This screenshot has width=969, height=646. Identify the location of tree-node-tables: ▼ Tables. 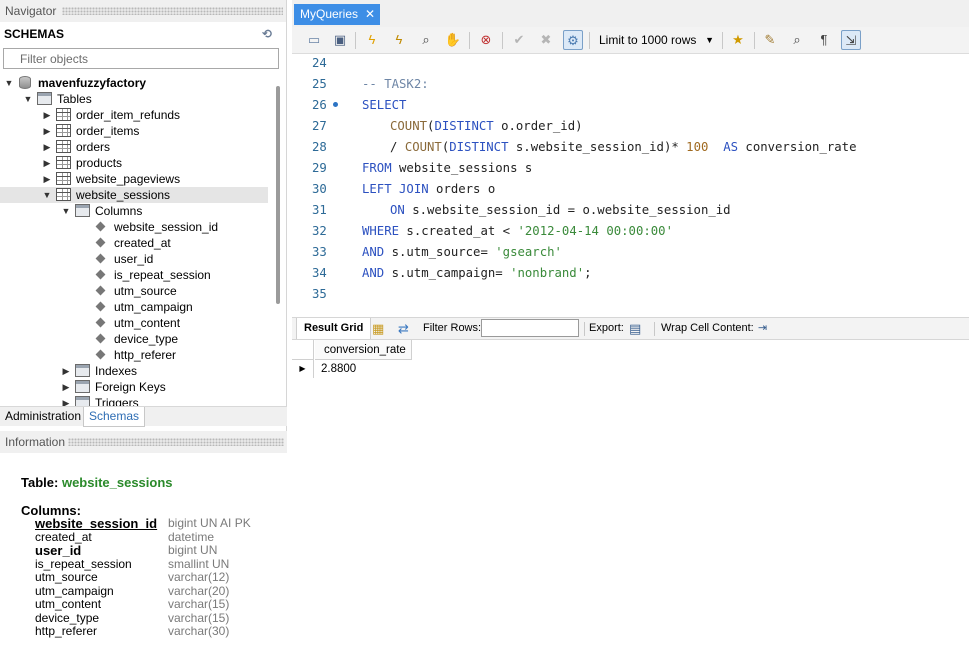
(137, 99).